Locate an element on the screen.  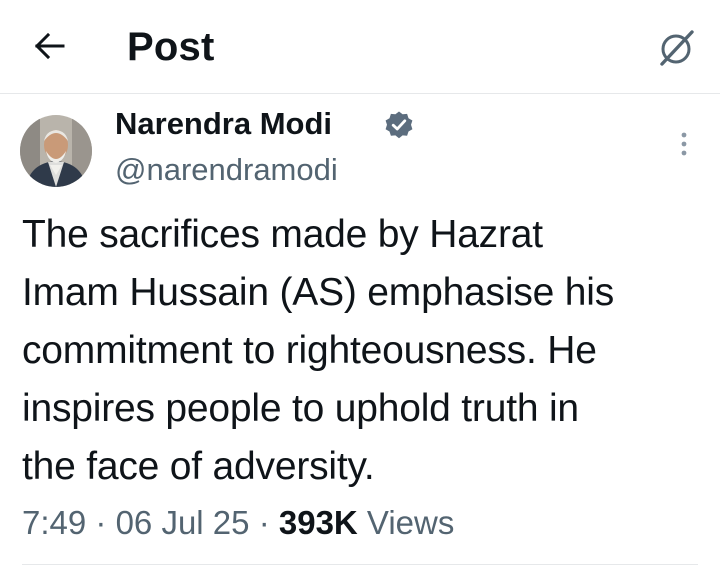
post-time: 7:49 is located at coordinates (54, 522).